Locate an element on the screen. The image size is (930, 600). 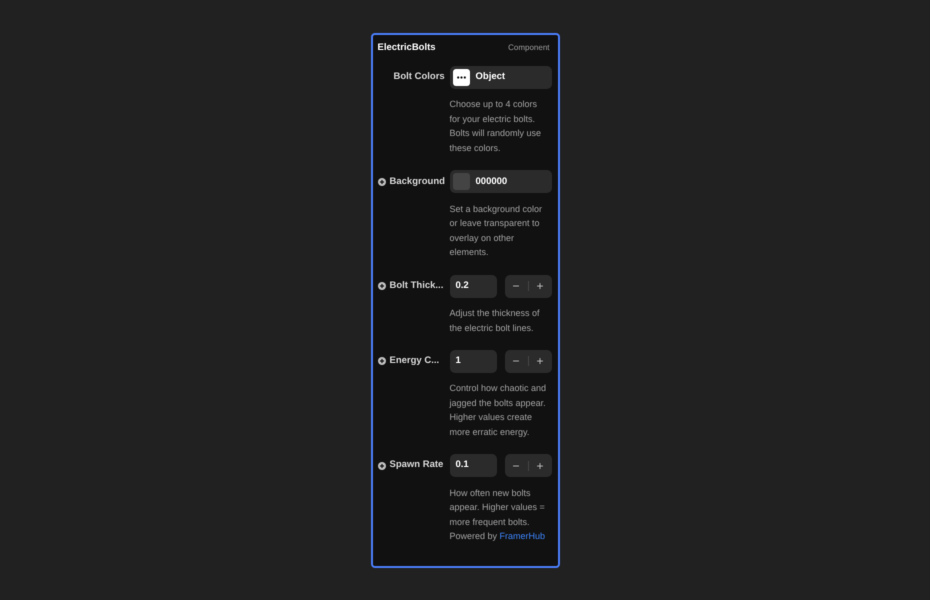
property-label: Background is located at coordinates (417, 181).